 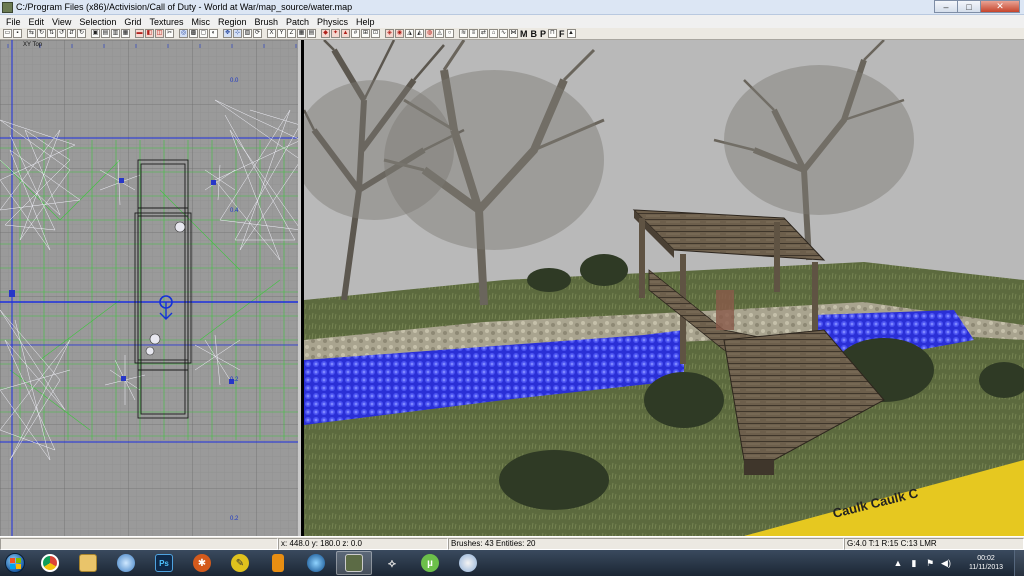 I want to click on invert-icon: ⇄, so click(x=483, y=33).